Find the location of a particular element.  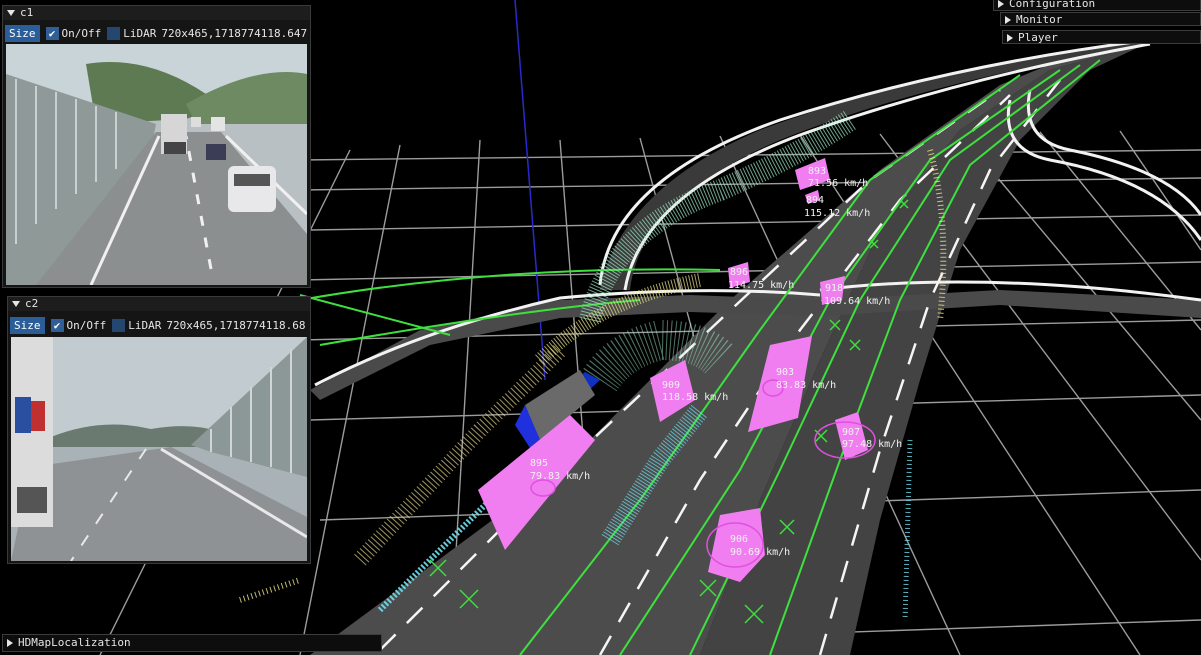

hdmap-localization-label: HDMapLocalization is located at coordinates (74, 642).